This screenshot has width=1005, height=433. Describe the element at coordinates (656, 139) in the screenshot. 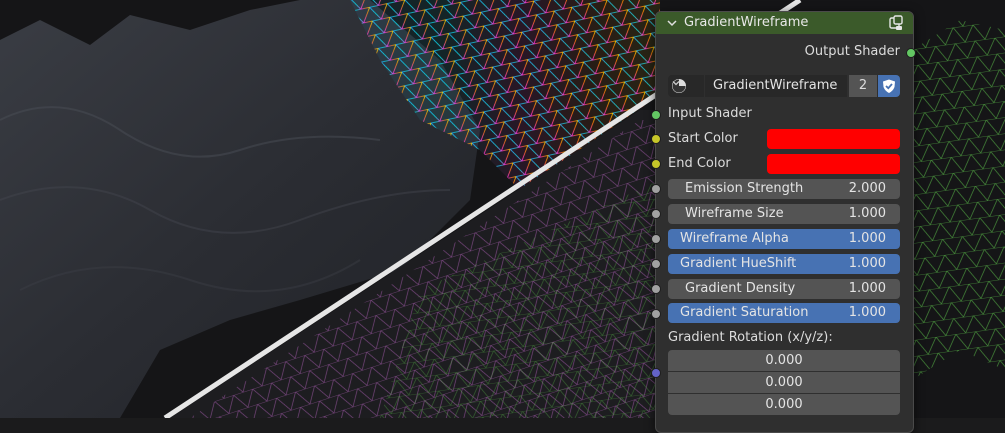

I see `start-color-socket` at that location.